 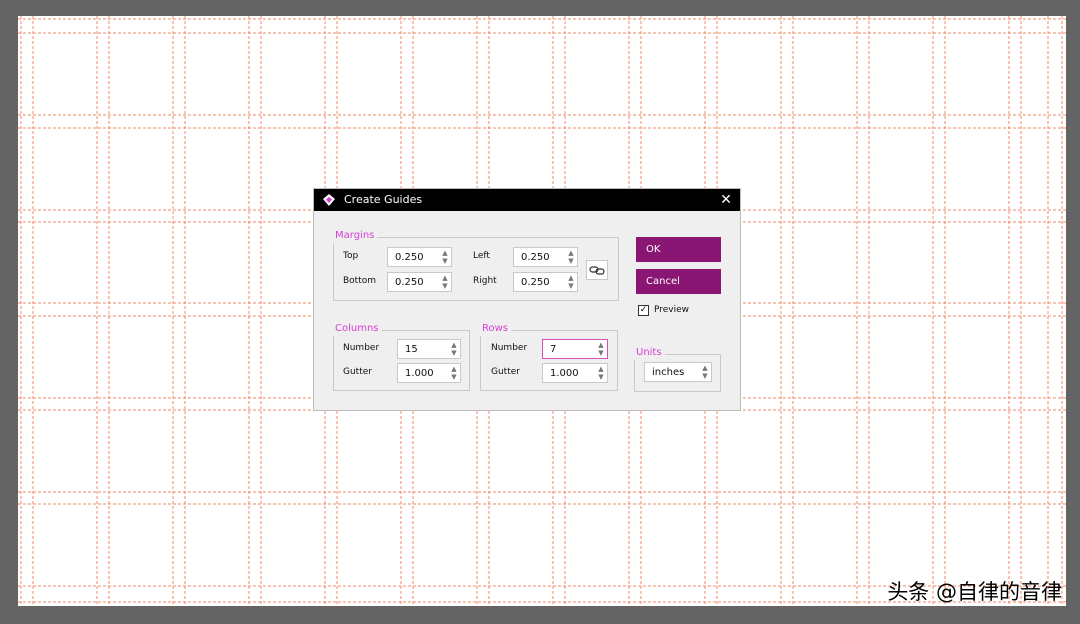 What do you see at coordinates (571, 278) in the screenshot?
I see `right-up-arrow-icon: ▲` at bounding box center [571, 278].